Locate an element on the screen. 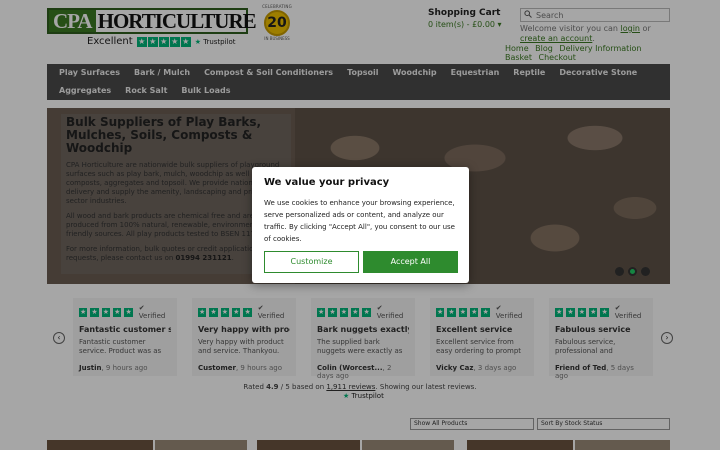 The width and height of the screenshot is (720, 450). cookie-buttons: Customize Accept All is located at coordinates (361, 262).